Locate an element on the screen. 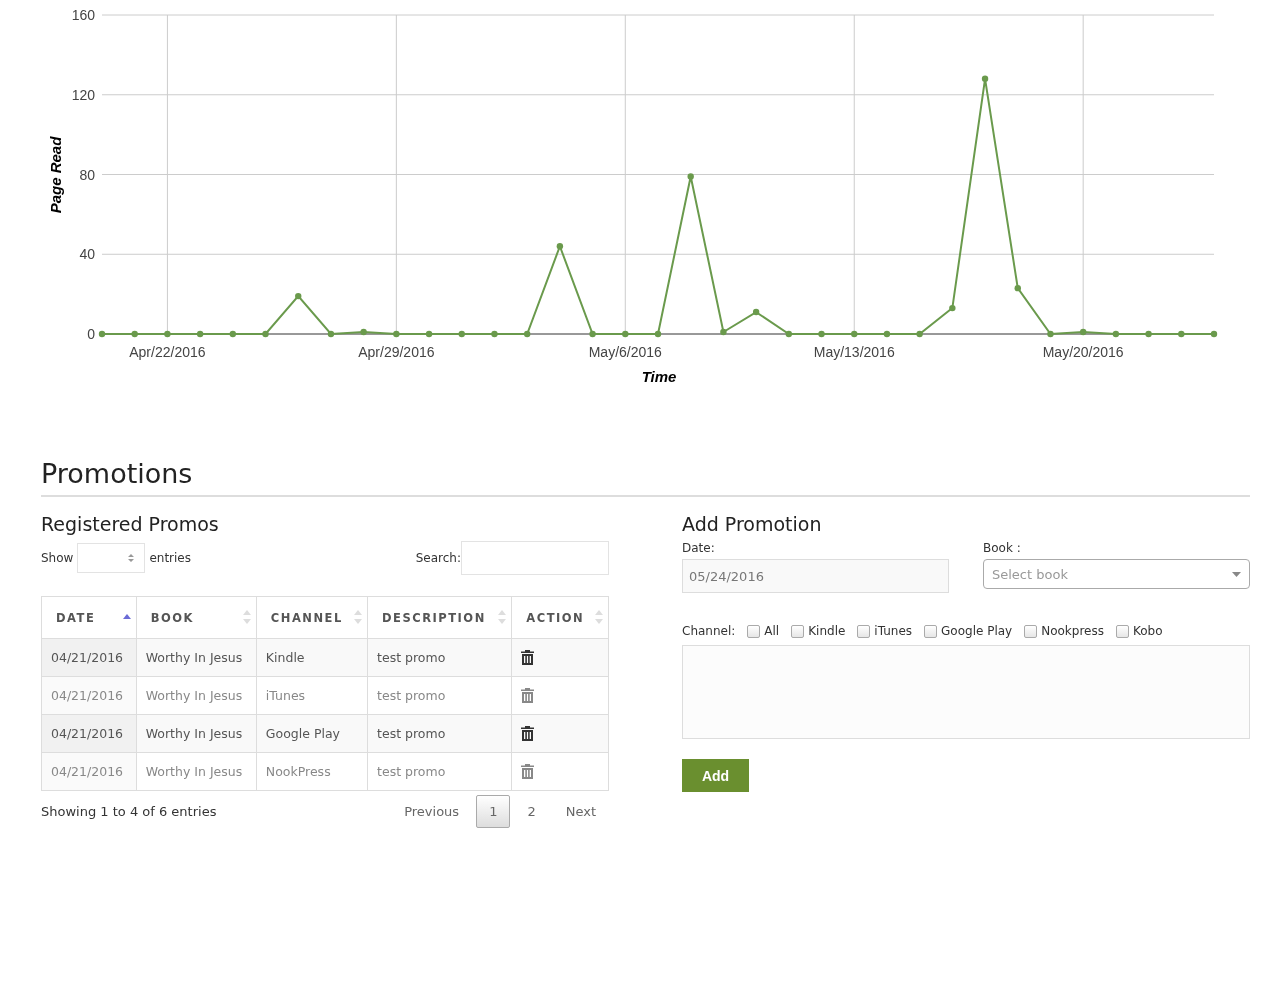 The height and width of the screenshot is (990, 1284). checkbox-label: All is located at coordinates (772, 631).